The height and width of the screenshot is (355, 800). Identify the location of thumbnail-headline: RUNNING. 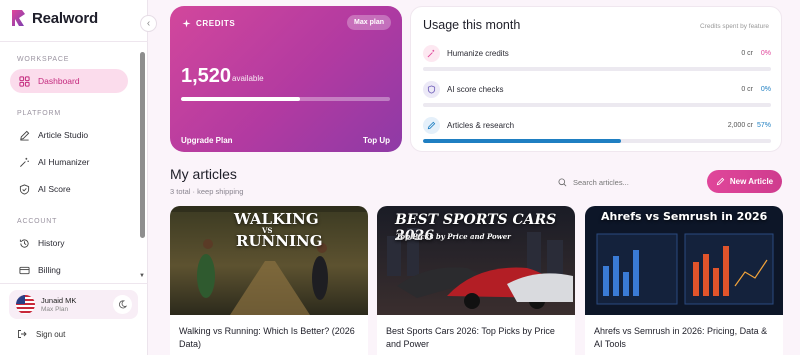
(279, 241).